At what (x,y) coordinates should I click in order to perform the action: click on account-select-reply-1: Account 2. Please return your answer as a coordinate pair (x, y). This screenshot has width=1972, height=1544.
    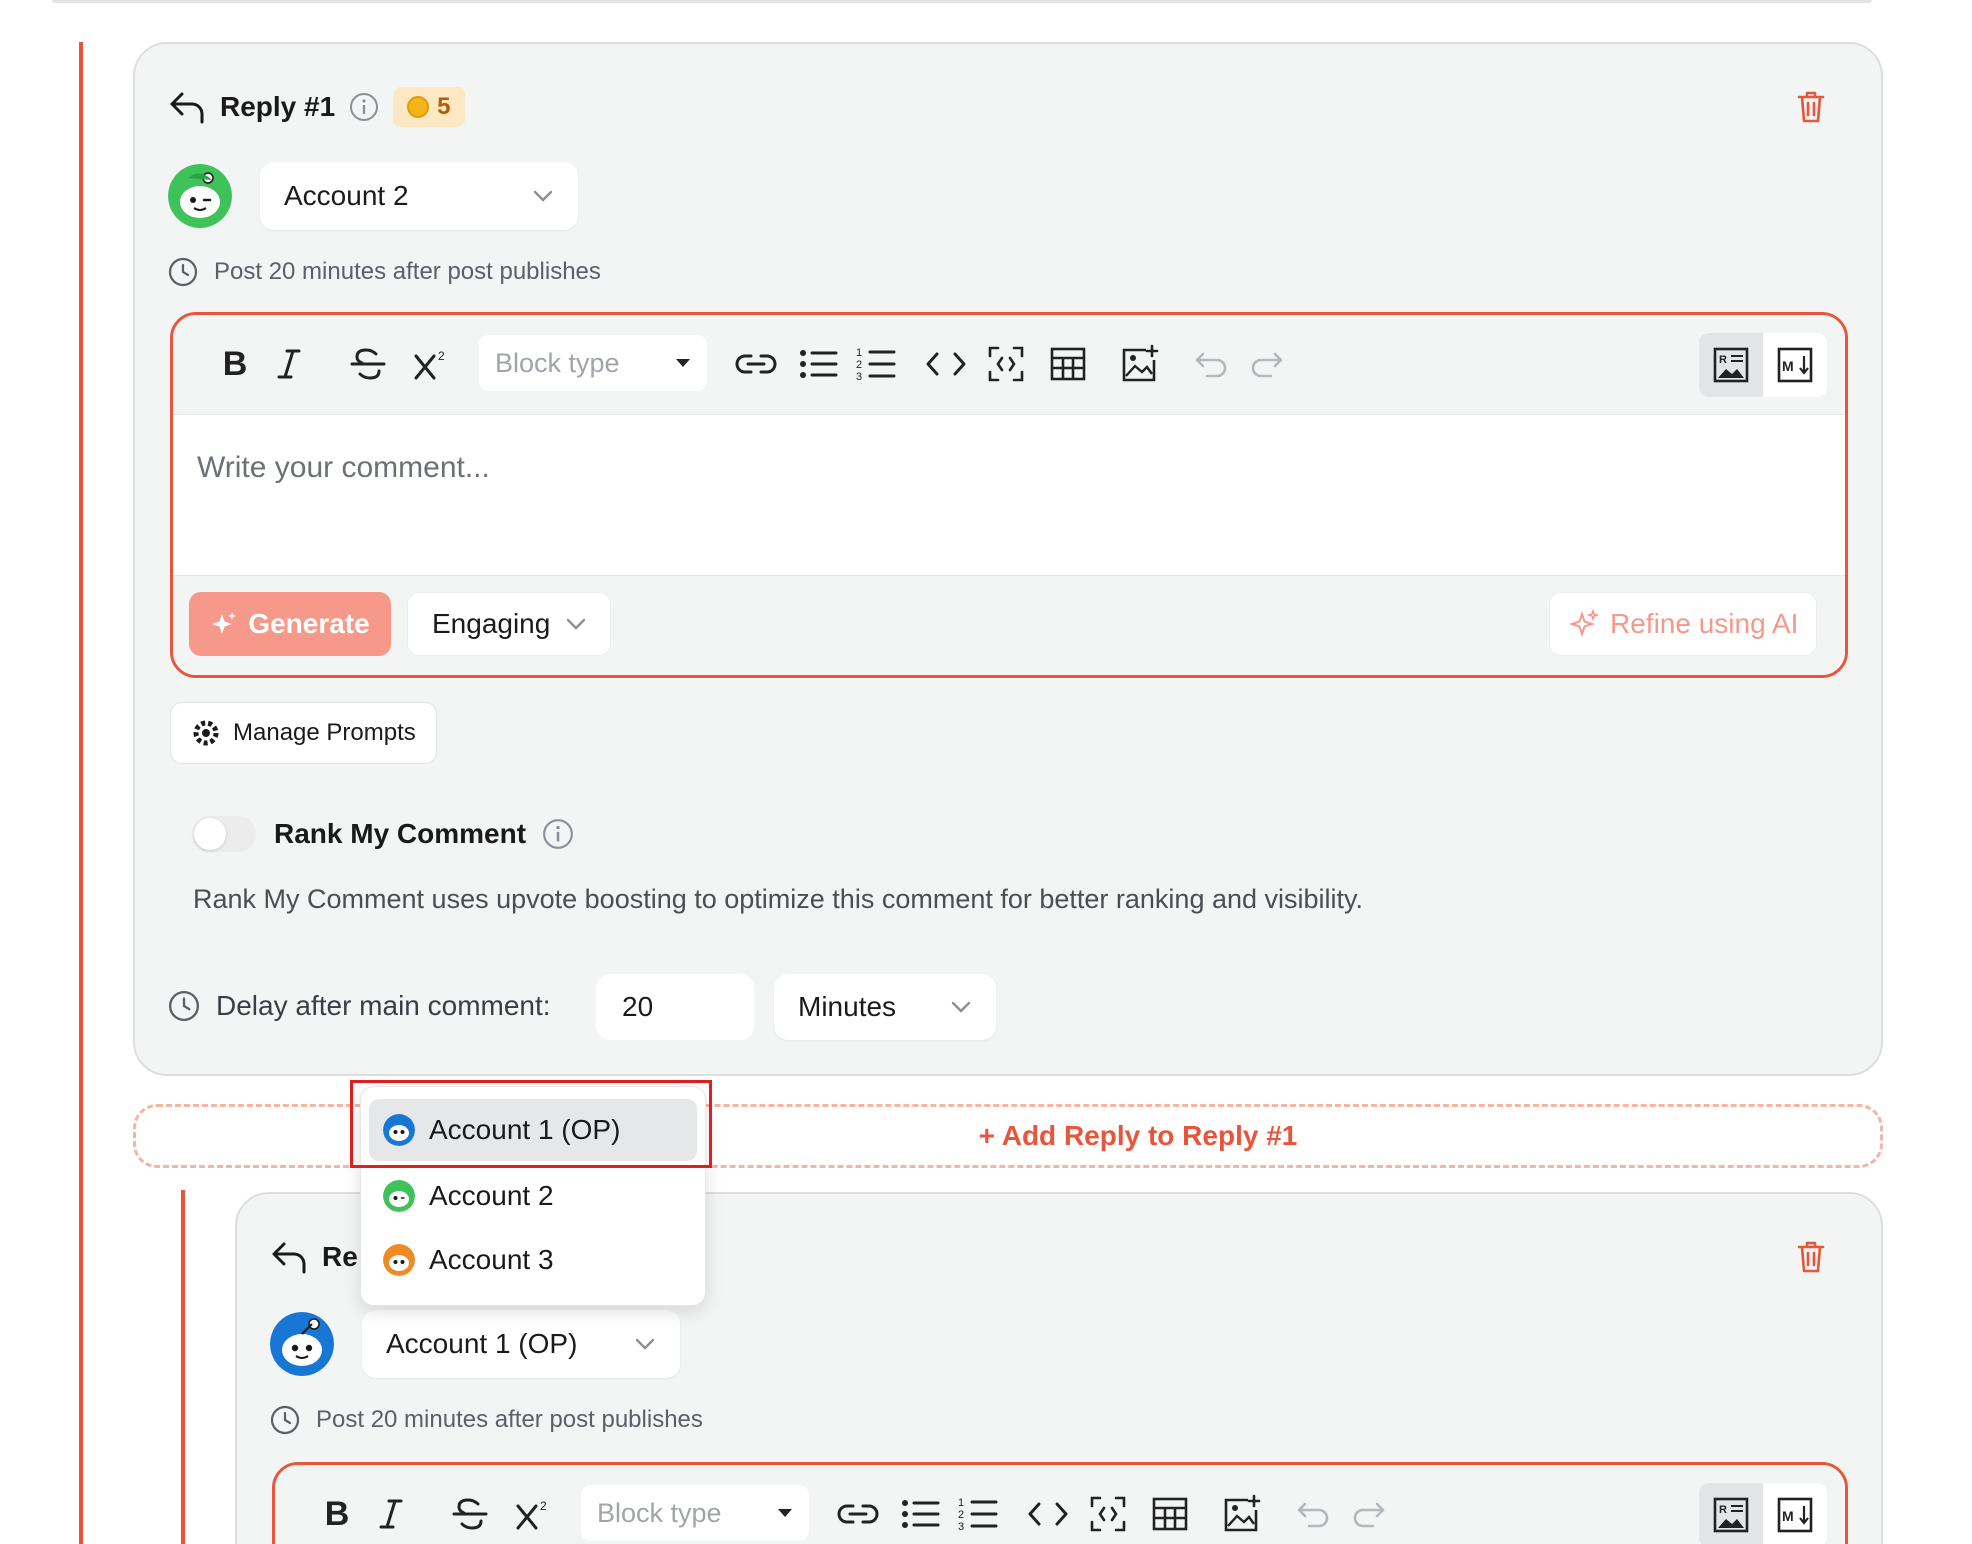
    Looking at the image, I should click on (419, 196).